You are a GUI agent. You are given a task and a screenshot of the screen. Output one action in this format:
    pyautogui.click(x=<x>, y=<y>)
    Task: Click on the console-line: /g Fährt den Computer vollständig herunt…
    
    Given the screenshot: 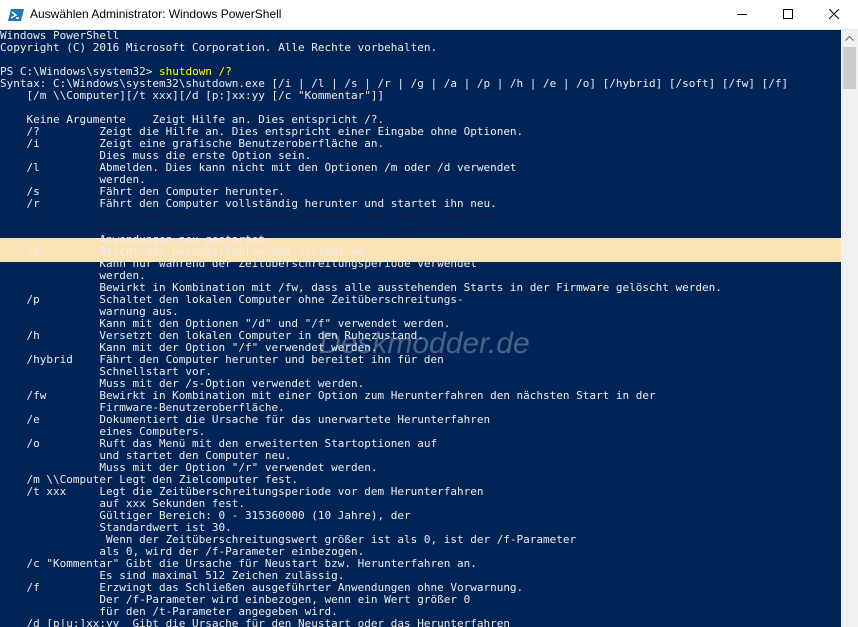 What is the action you would take?
    pyautogui.click(x=248, y=216)
    